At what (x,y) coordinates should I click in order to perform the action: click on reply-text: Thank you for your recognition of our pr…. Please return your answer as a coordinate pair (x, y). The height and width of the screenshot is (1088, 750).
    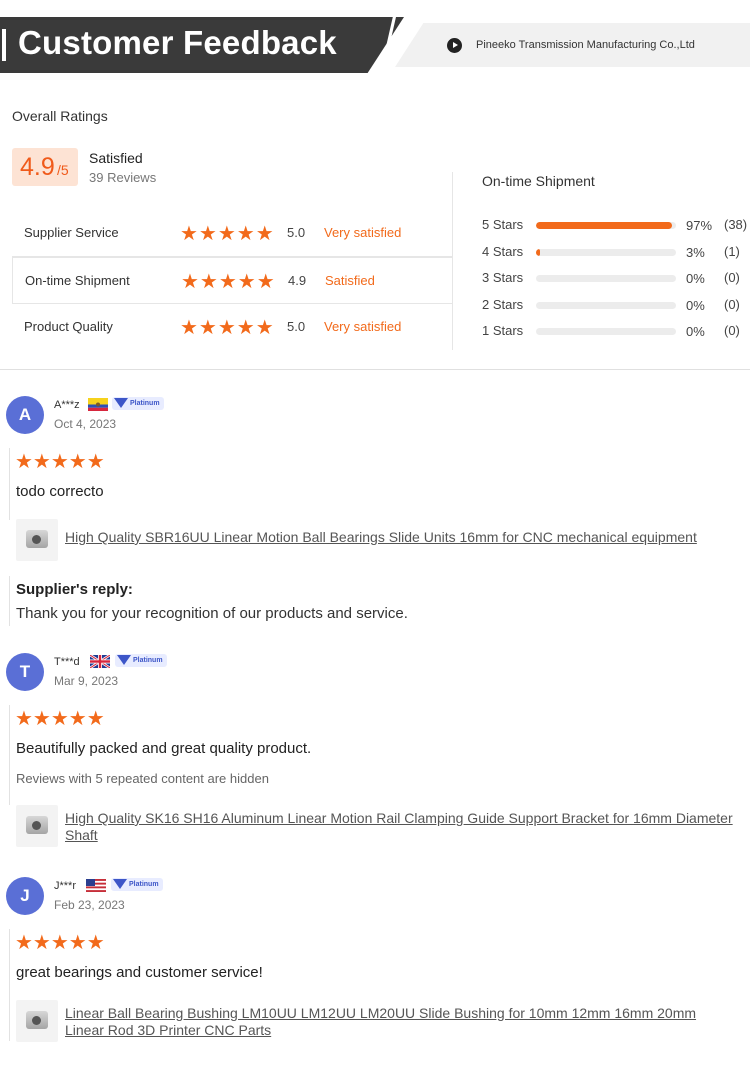
    Looking at the image, I should click on (212, 613).